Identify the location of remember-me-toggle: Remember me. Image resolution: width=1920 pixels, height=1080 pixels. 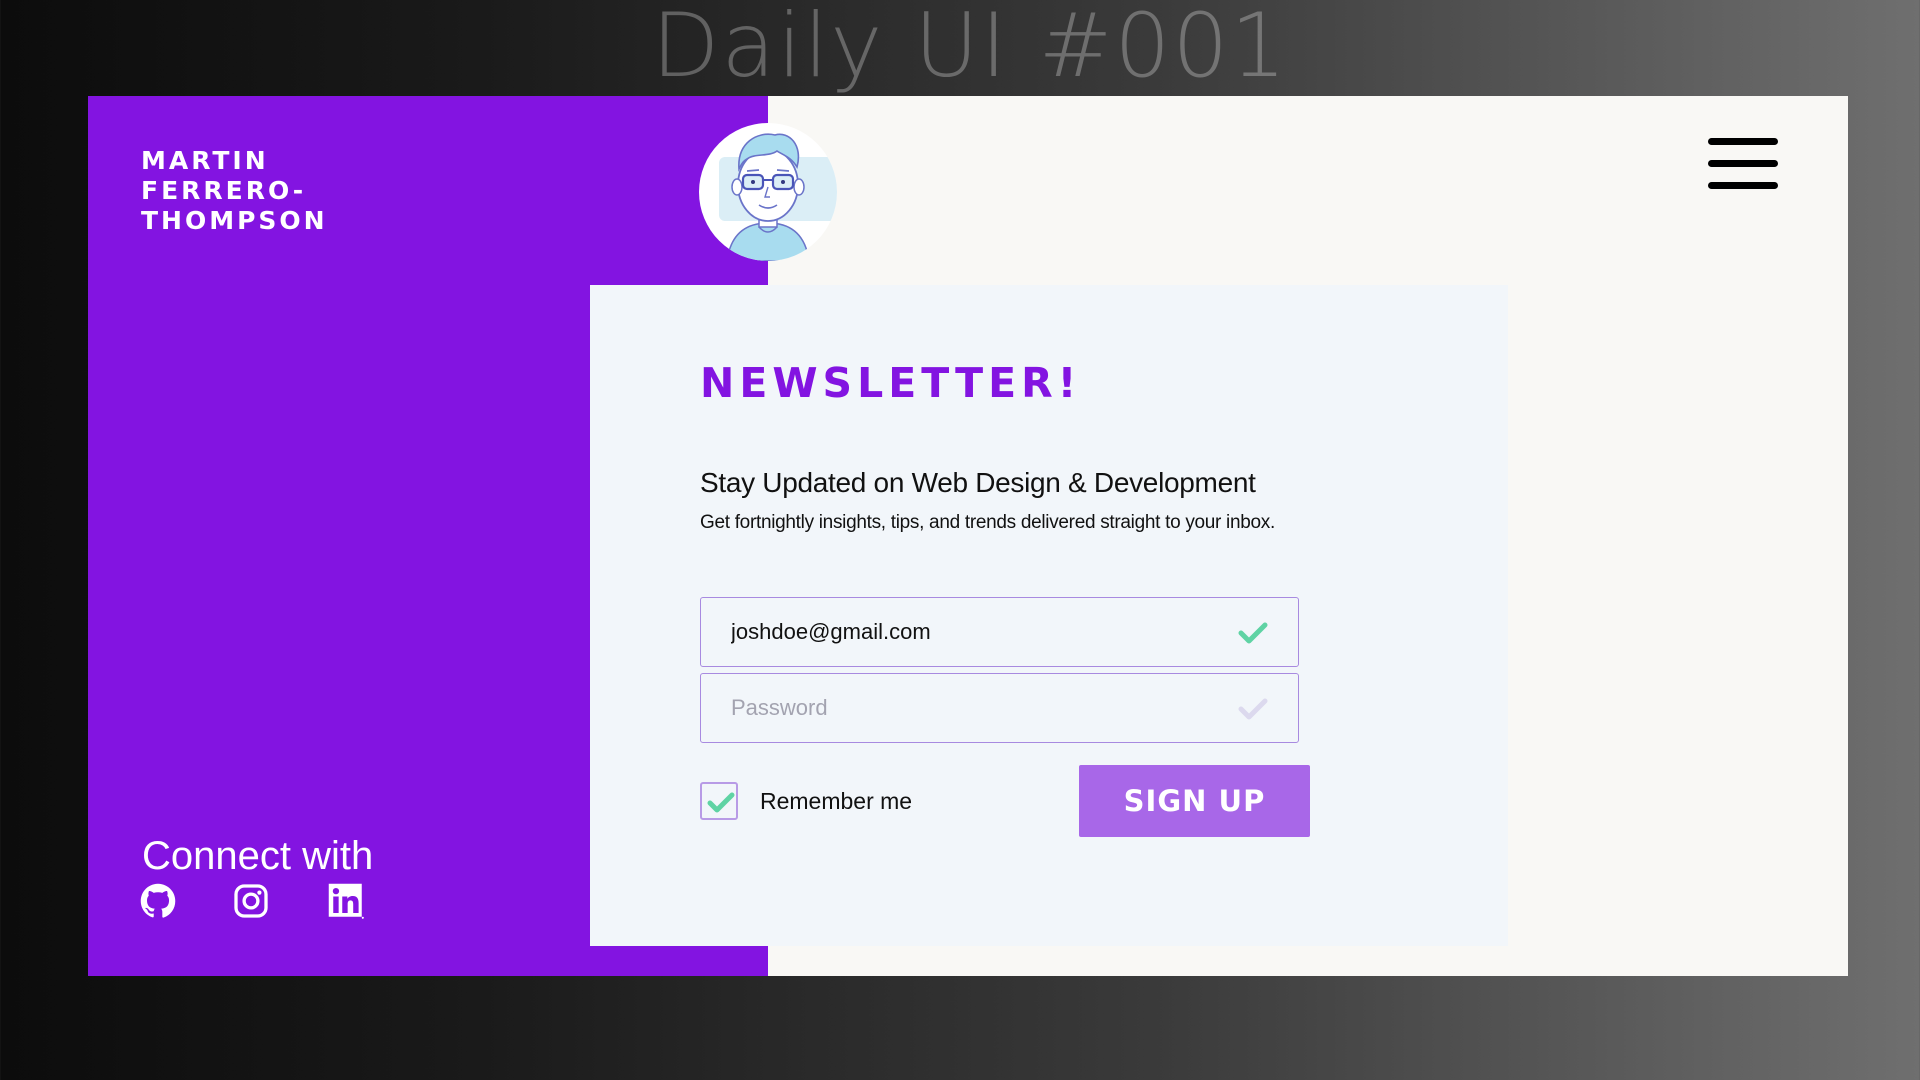
(806, 801).